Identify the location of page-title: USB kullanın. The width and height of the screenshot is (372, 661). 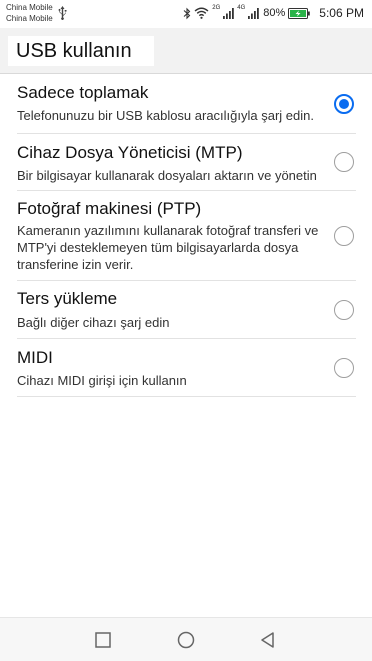
(74, 51).